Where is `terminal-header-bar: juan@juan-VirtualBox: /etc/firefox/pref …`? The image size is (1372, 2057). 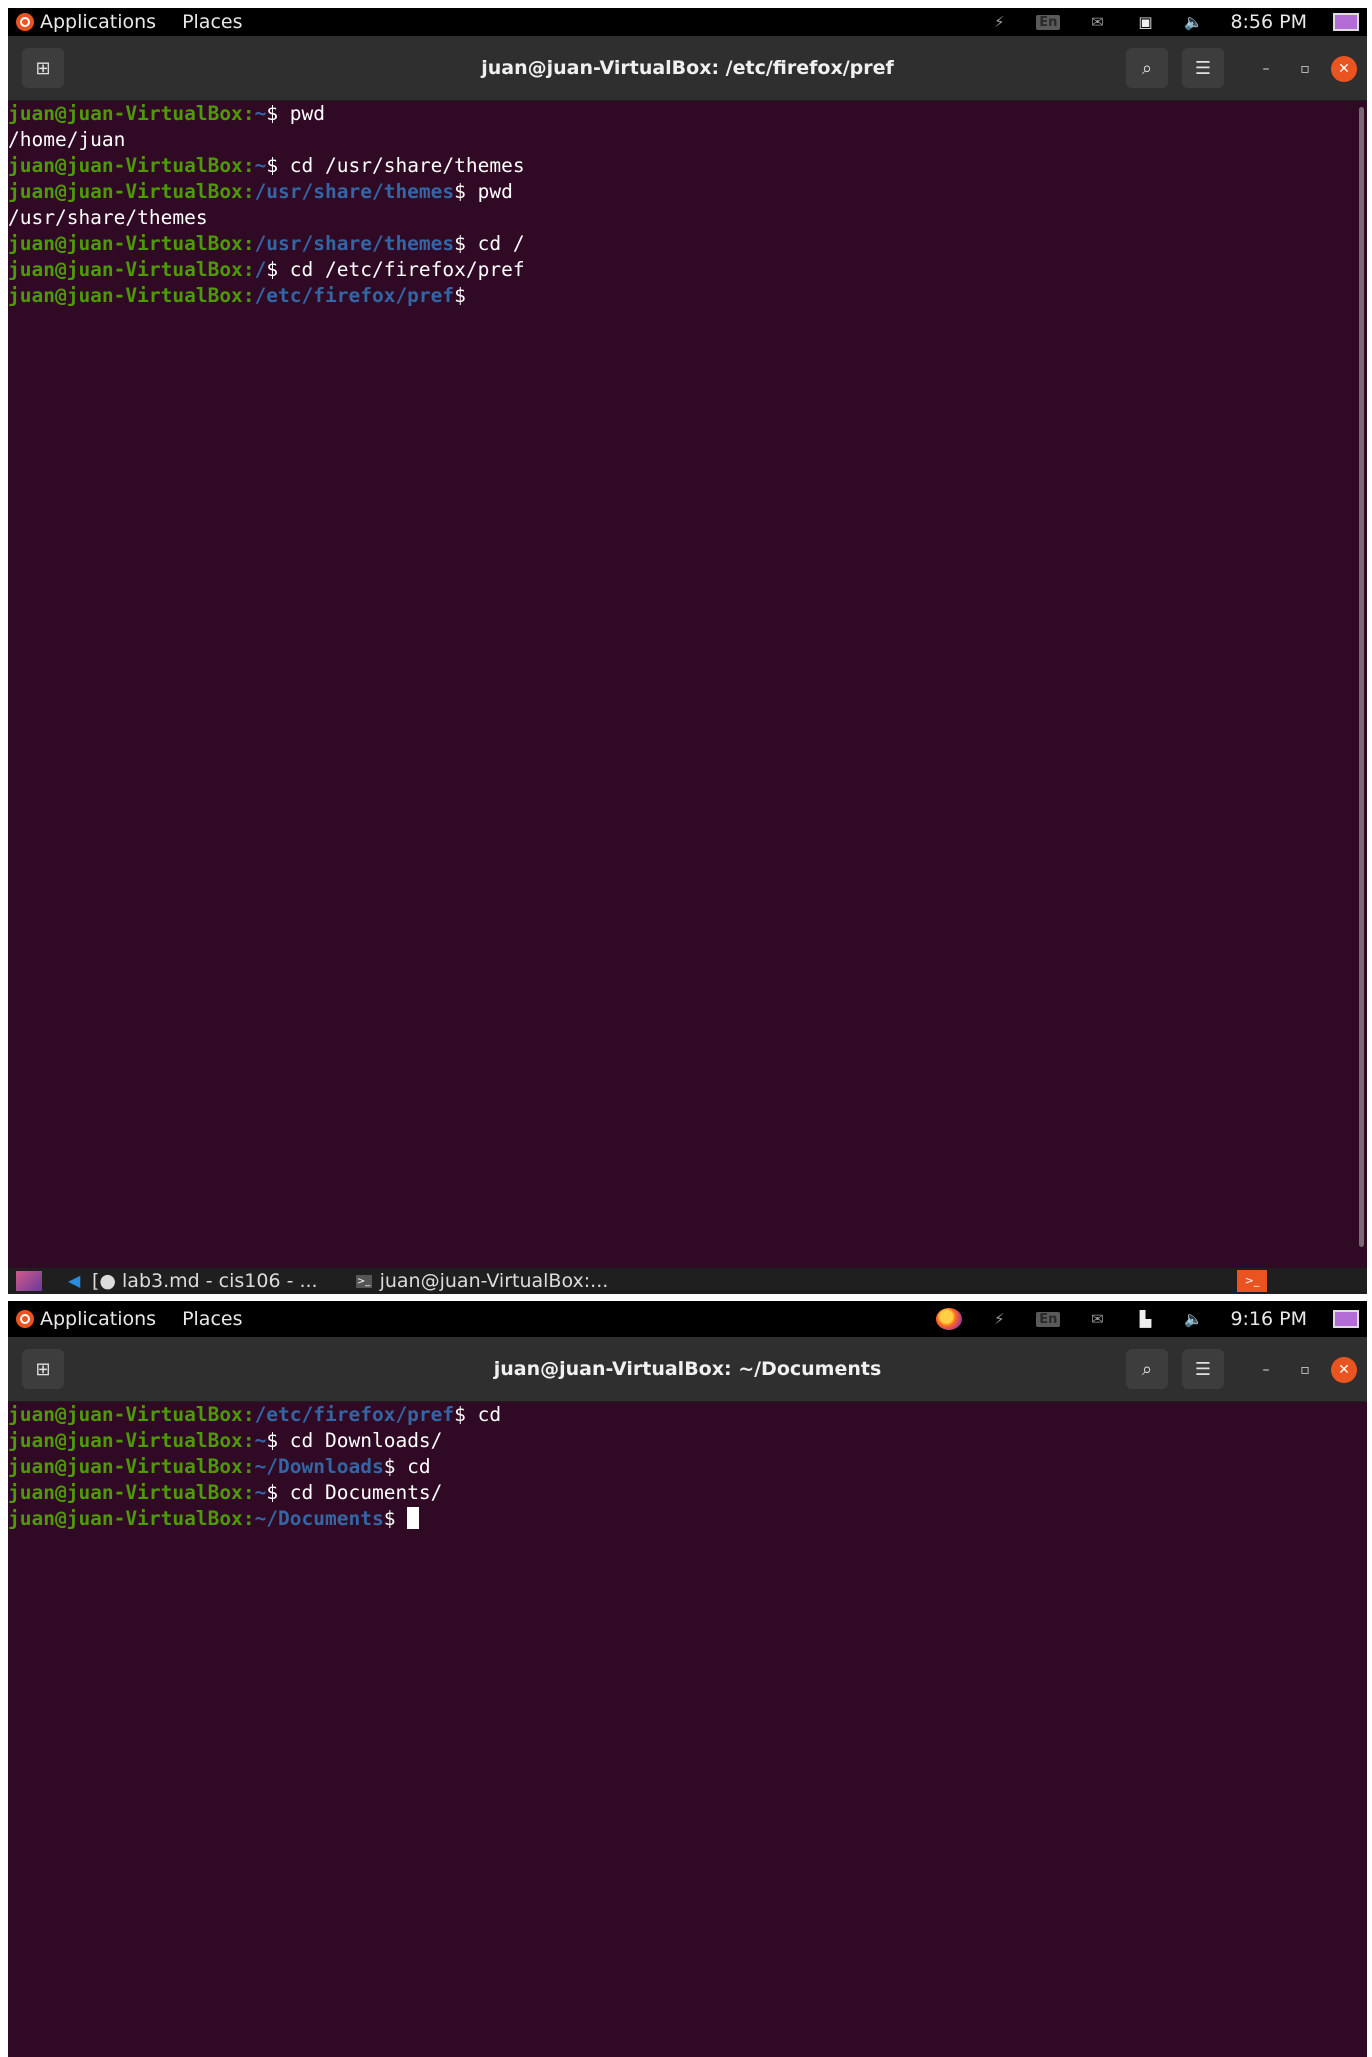 terminal-header-bar: juan@juan-VirtualBox: /etc/firefox/pref … is located at coordinates (687, 68).